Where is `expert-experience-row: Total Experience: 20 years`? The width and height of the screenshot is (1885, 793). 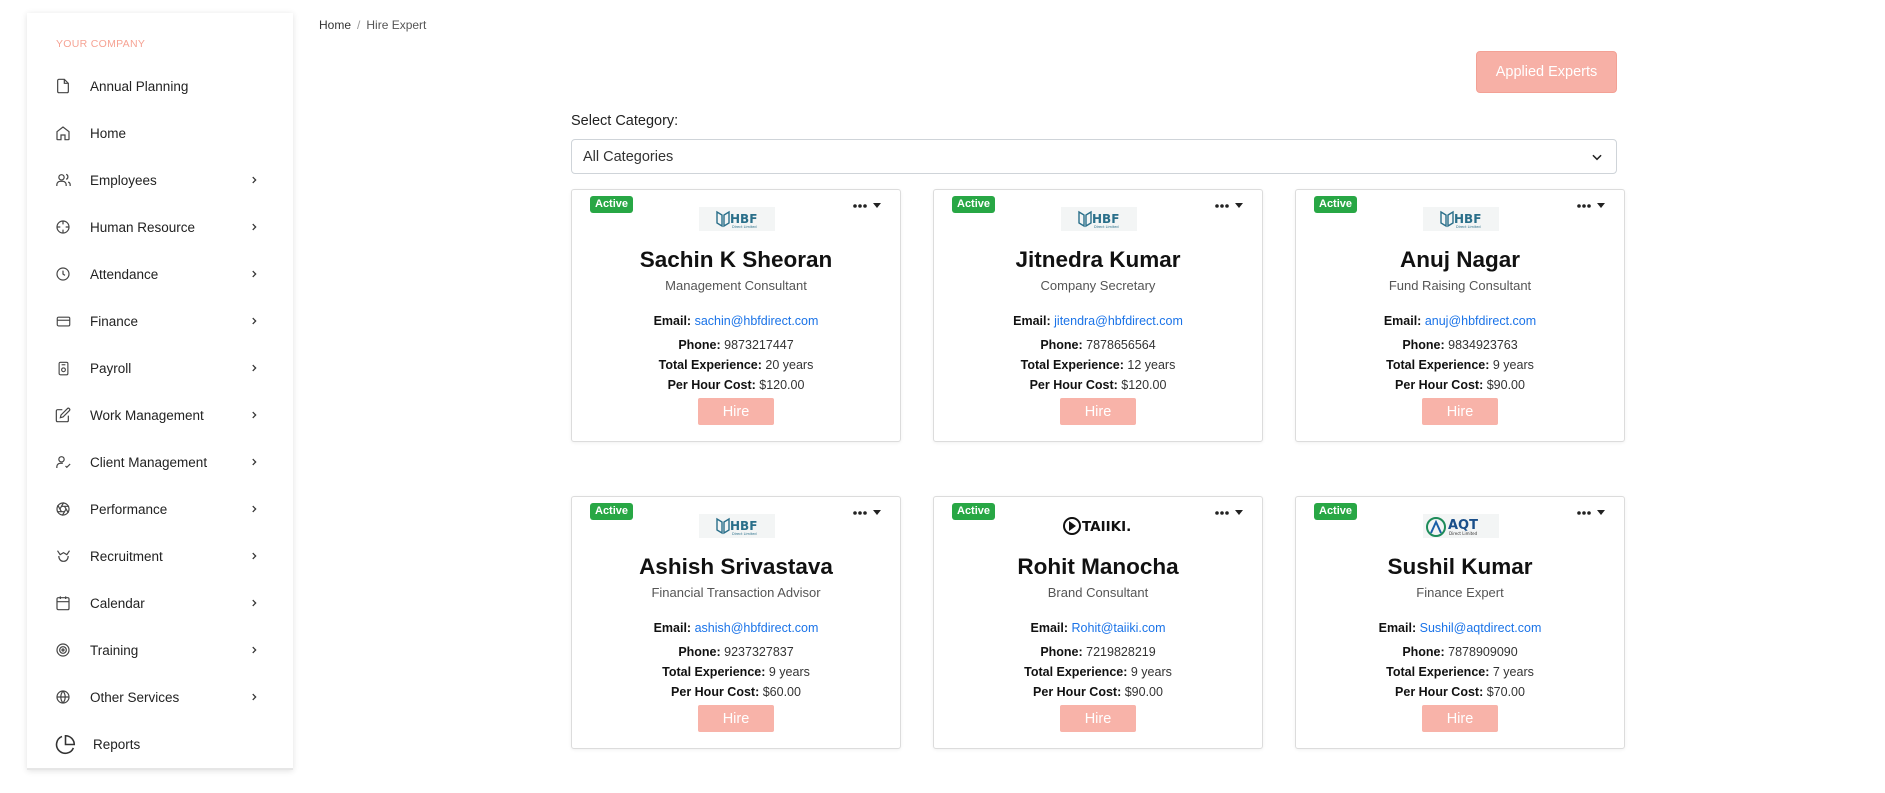 expert-experience-row: Total Experience: 20 years is located at coordinates (736, 365).